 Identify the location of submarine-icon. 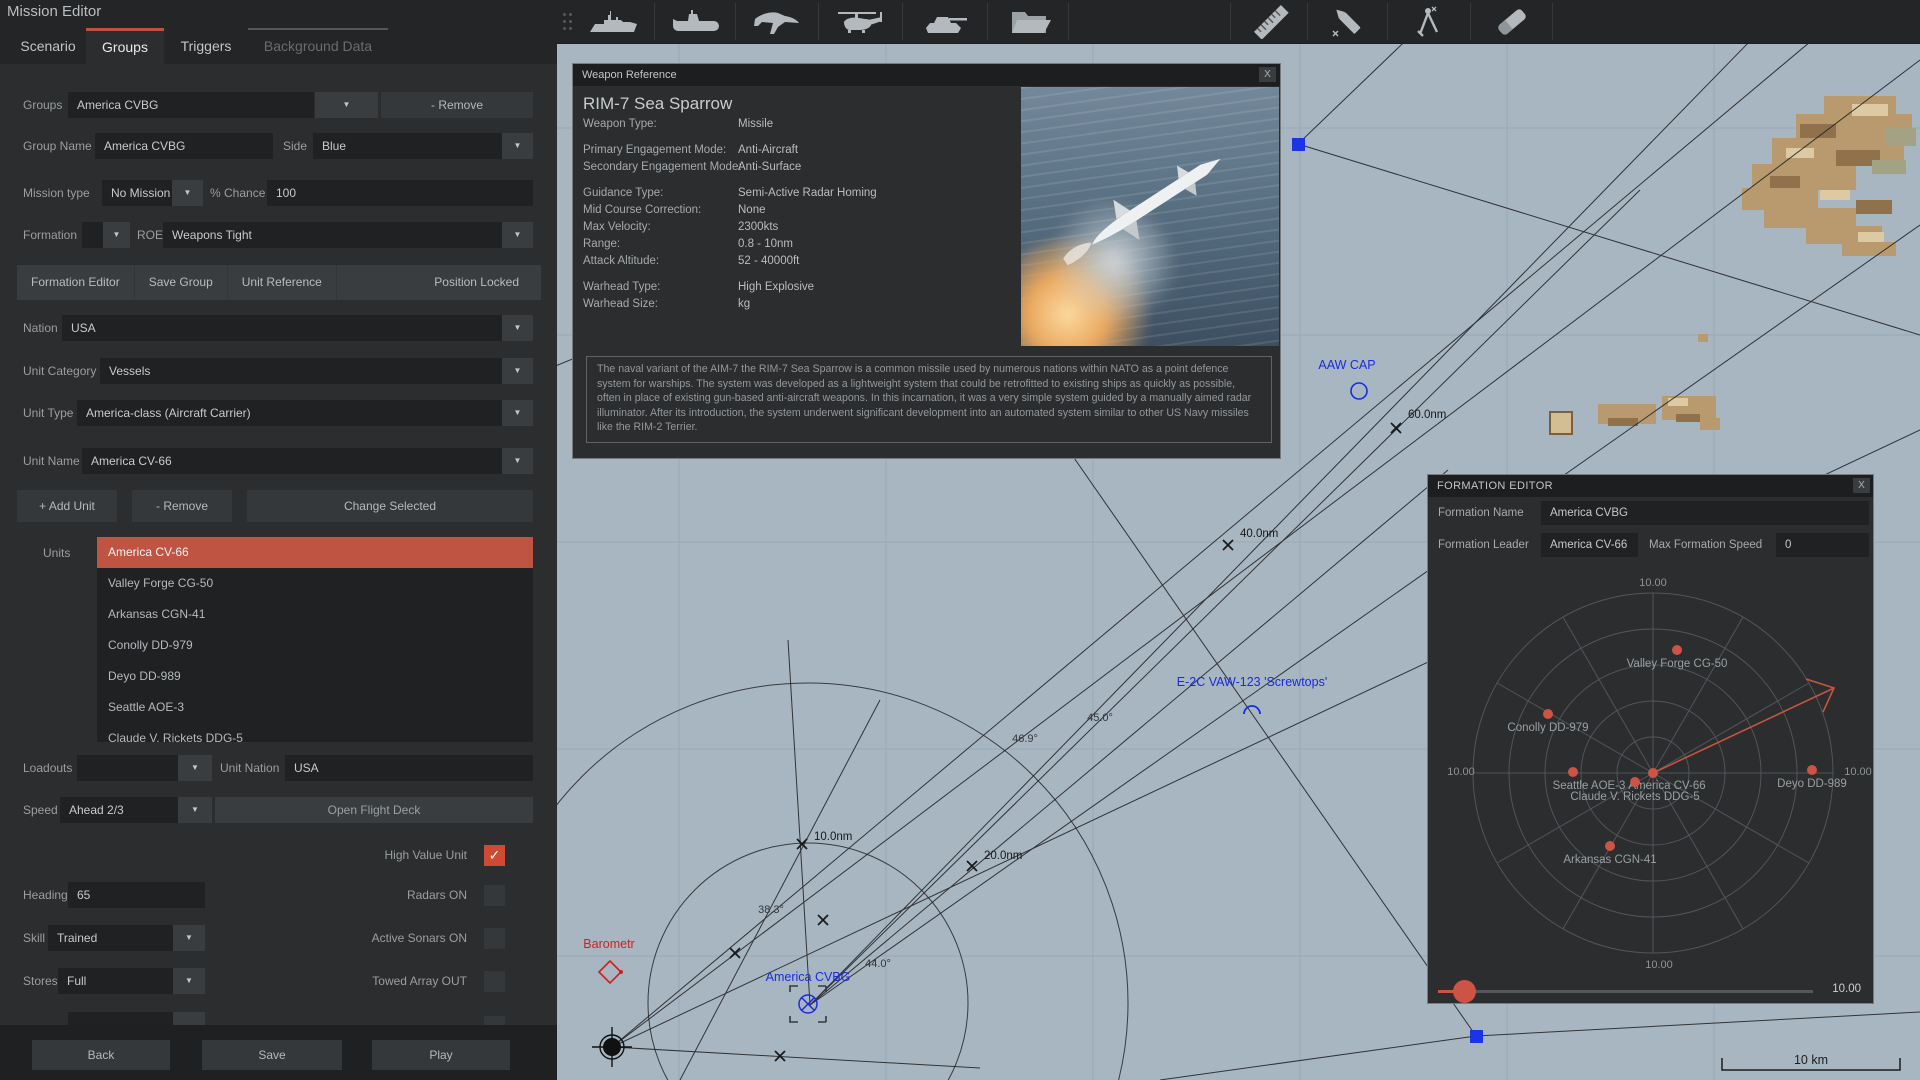
(695, 21).